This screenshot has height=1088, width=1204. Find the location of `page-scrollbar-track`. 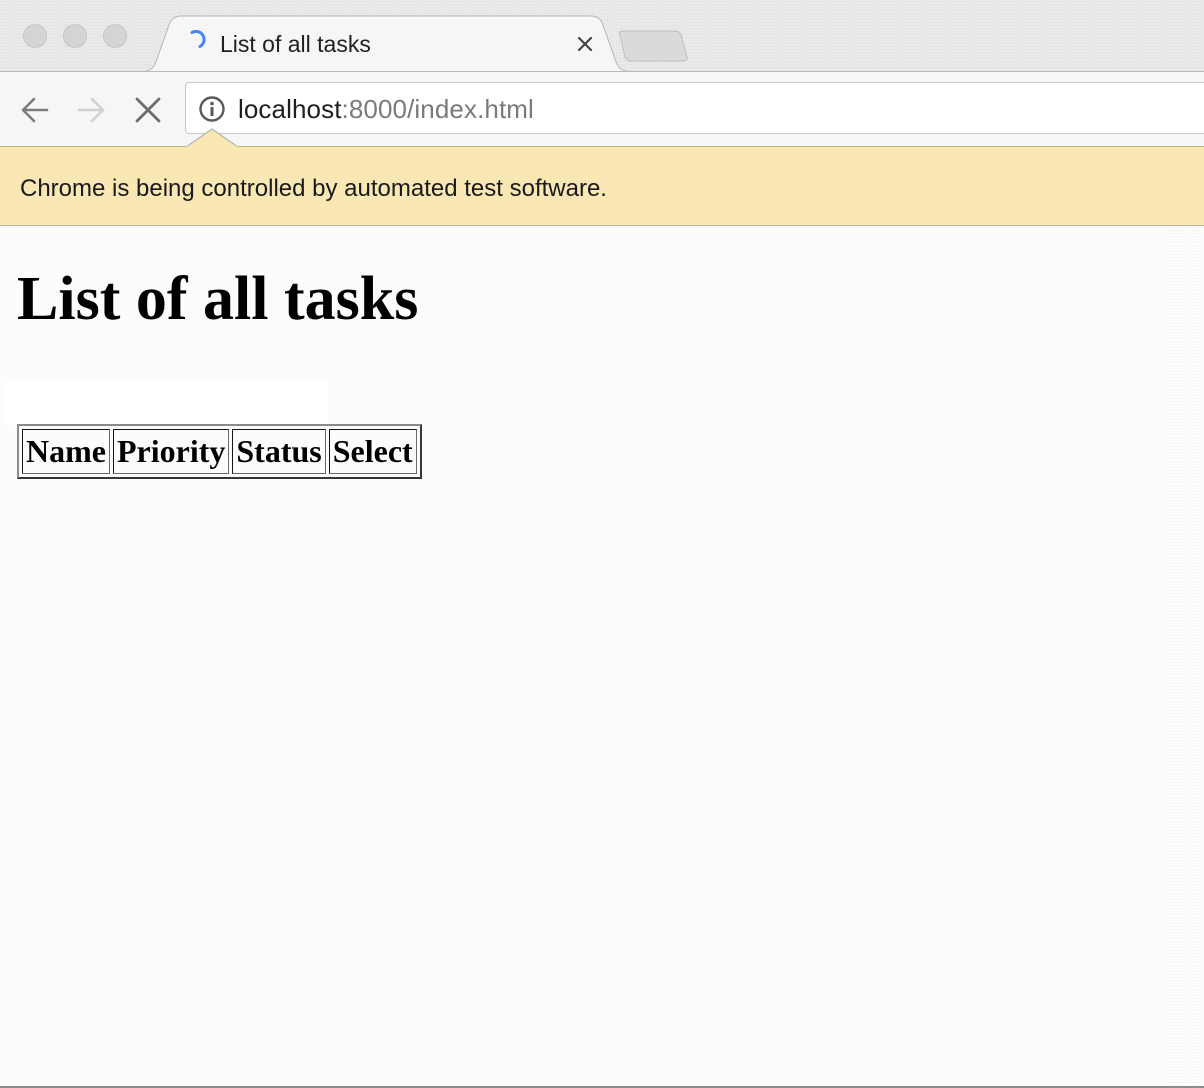

page-scrollbar-track is located at coordinates (1184, 656).